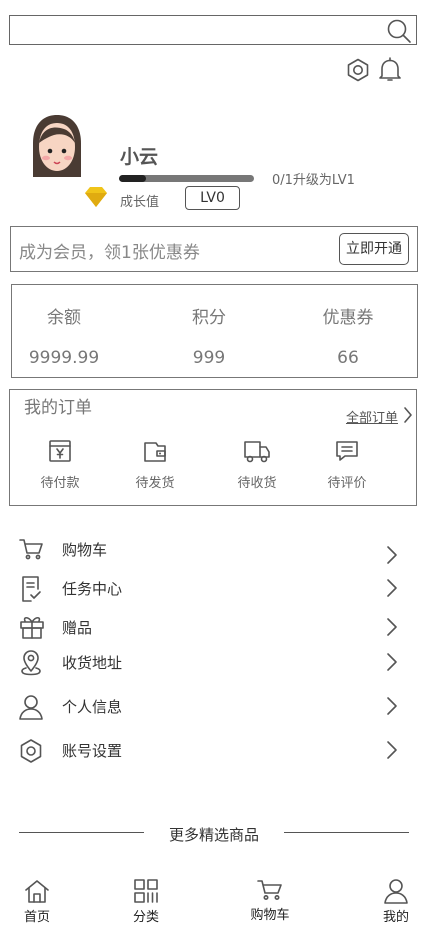  I want to click on menu-label: 购物车, so click(85, 550).